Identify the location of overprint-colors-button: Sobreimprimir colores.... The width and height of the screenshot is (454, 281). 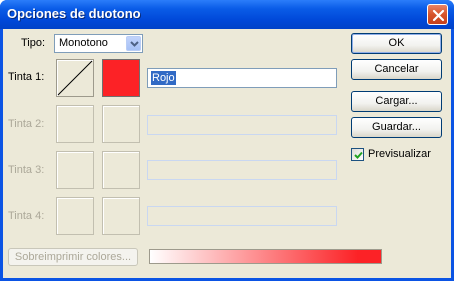
(73, 257).